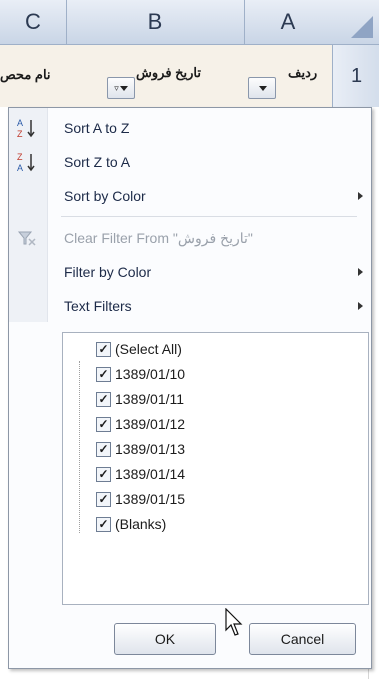 The height and width of the screenshot is (679, 379). Describe the element at coordinates (362, 27) in the screenshot. I see `select-all-triangle-icon` at that location.